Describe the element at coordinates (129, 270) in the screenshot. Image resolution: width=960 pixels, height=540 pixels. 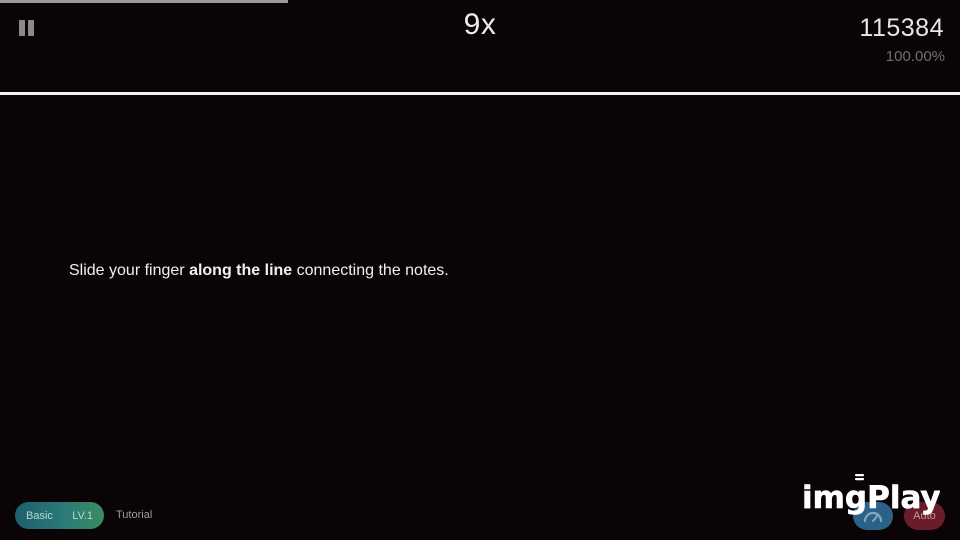
I see `instruction-text-before: Slide your finger` at that location.